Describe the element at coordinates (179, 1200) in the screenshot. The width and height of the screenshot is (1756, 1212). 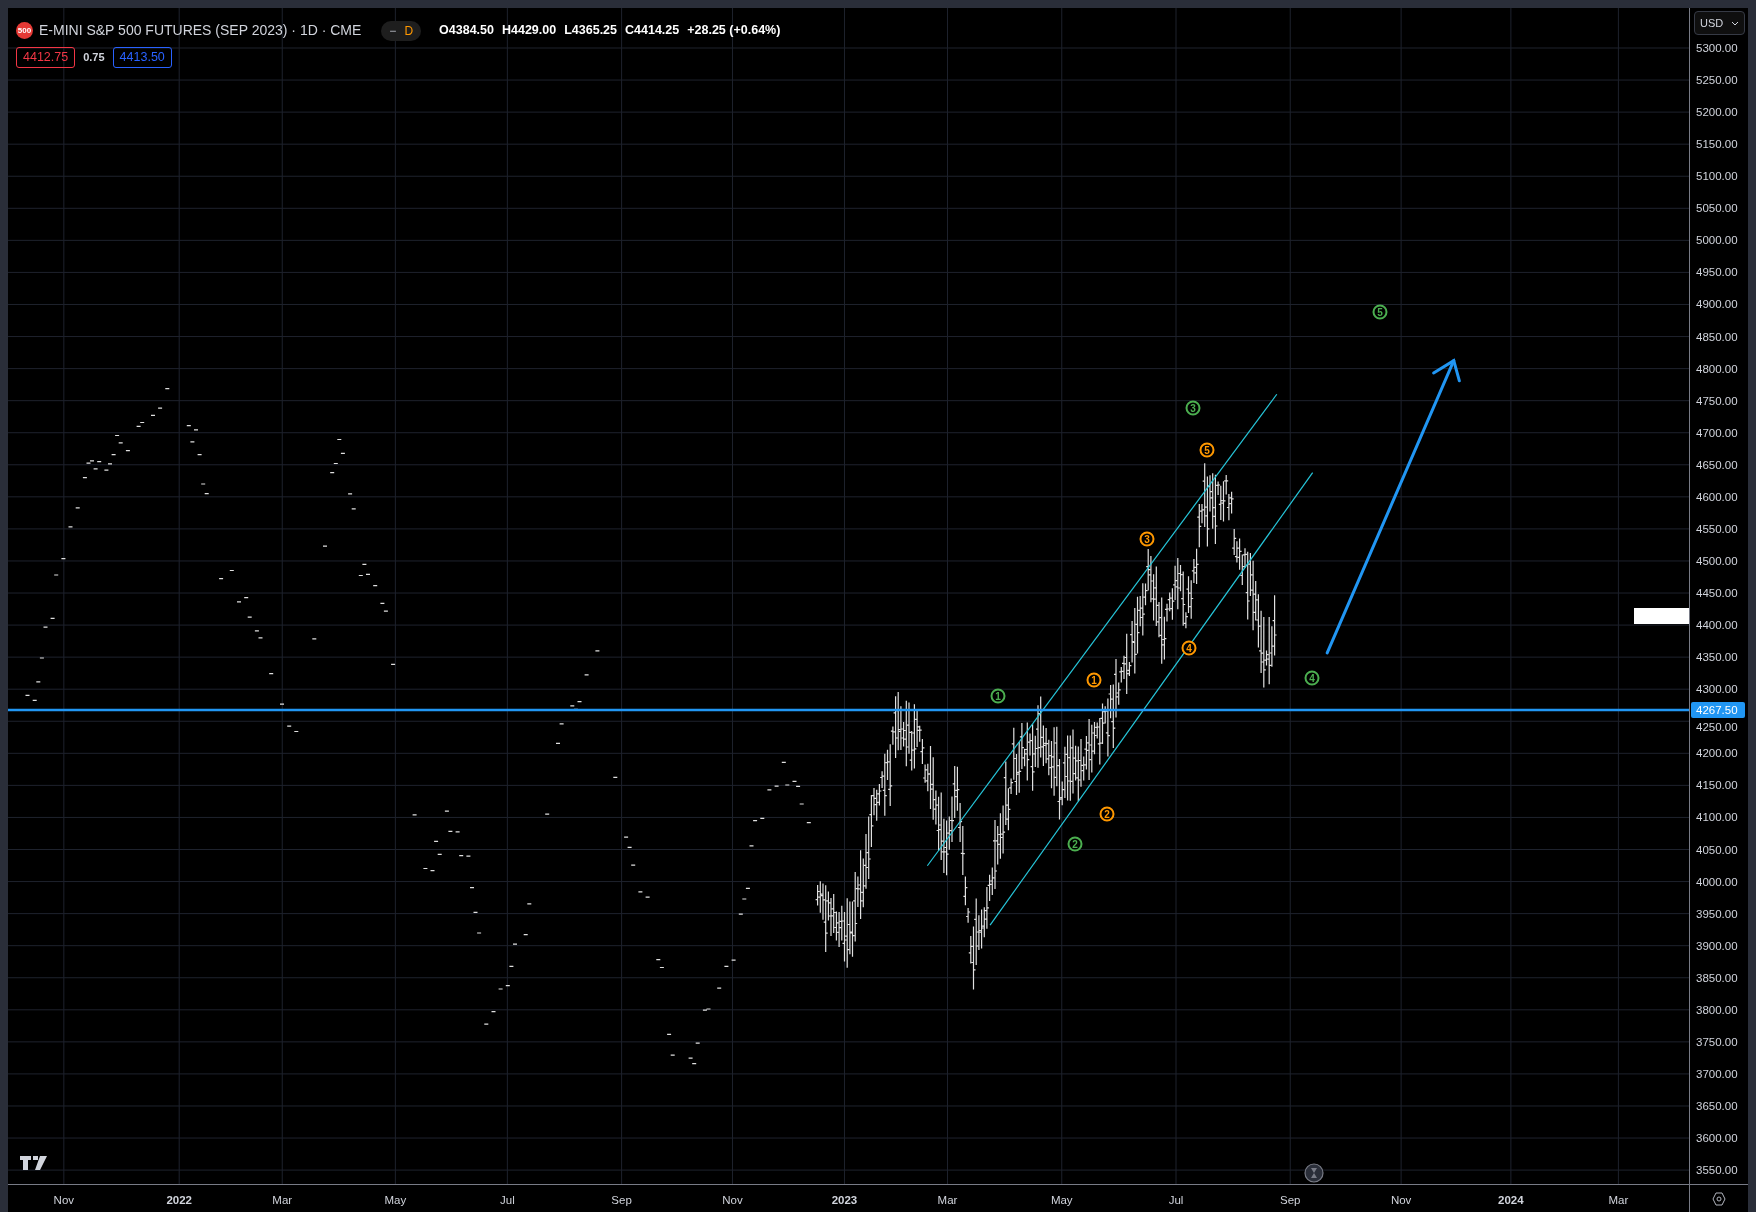
I see `date-label: 2022` at that location.